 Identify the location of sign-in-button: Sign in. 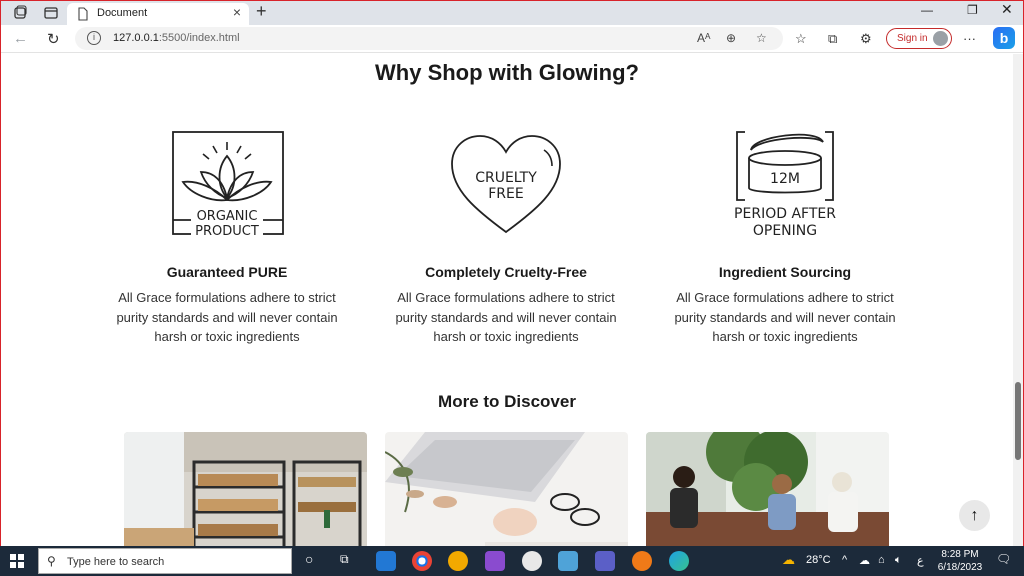
(919, 38).